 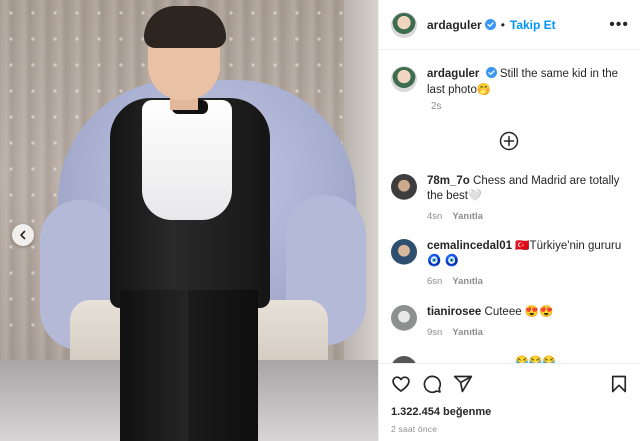 I want to click on comment-item-partial: 😂😂😂, so click(x=511, y=358).